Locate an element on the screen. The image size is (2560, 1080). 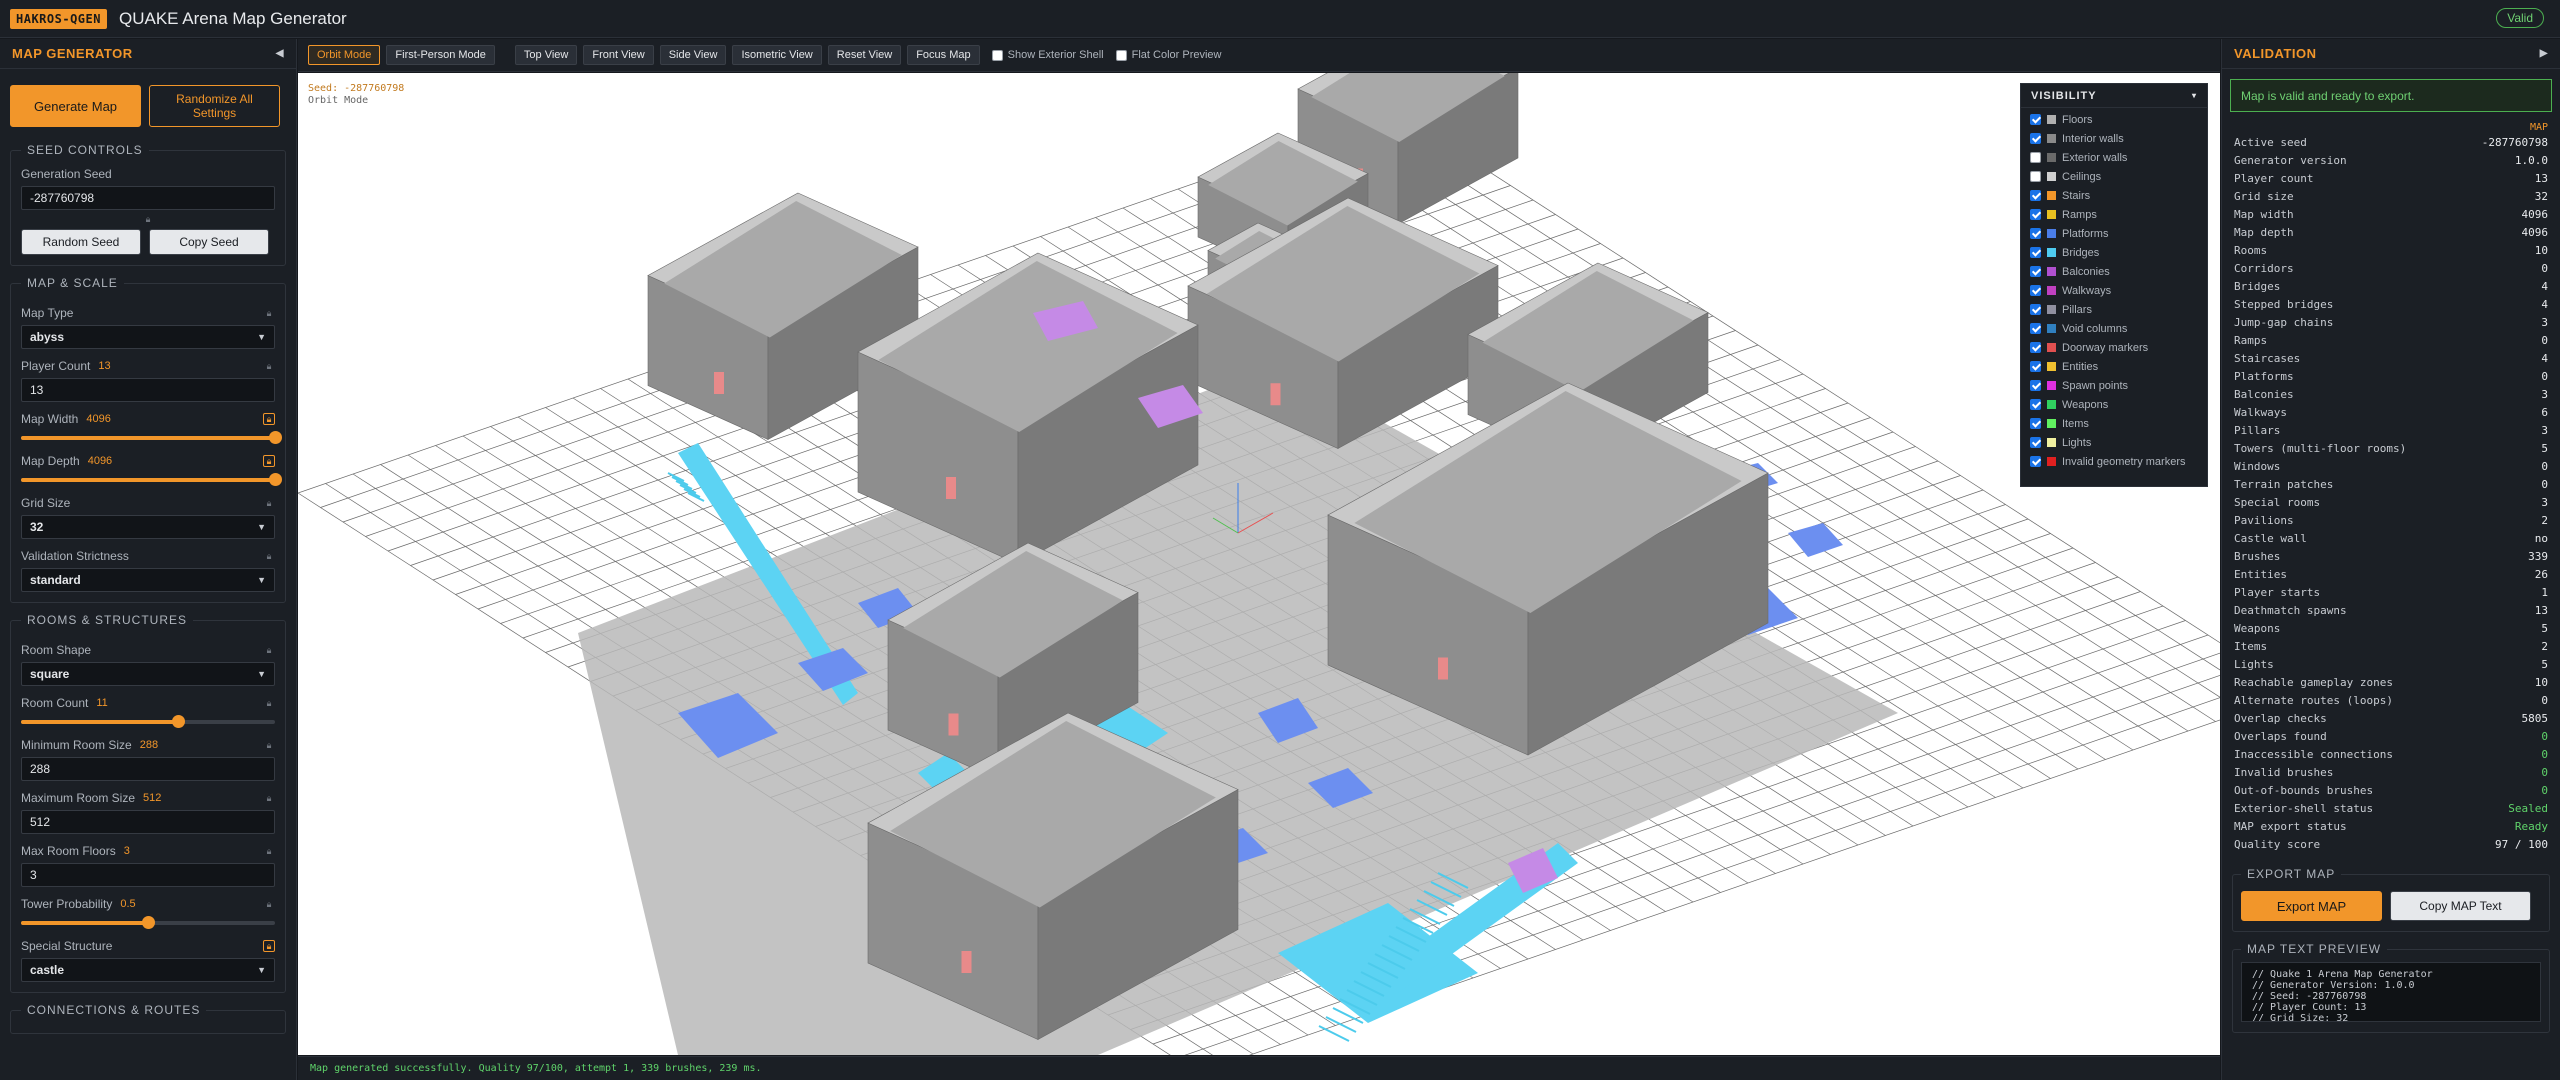
room-count-slider is located at coordinates (148, 721).